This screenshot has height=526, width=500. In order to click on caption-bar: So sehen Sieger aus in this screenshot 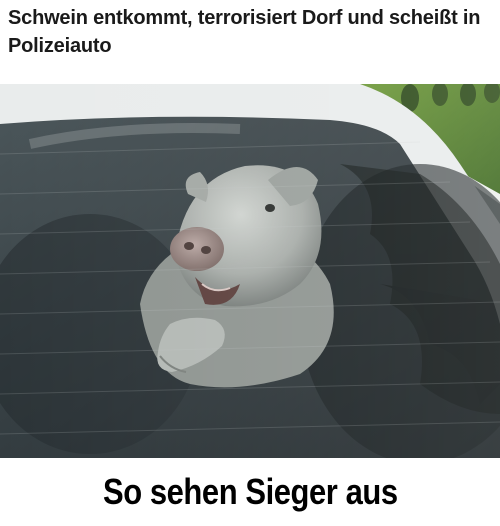, I will do `click(250, 492)`.